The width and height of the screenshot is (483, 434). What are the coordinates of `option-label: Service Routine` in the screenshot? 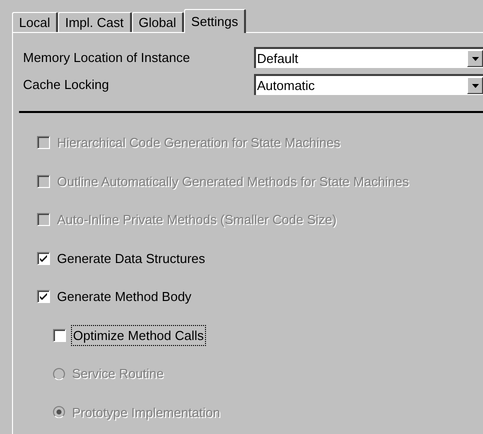 It's located at (118, 374).